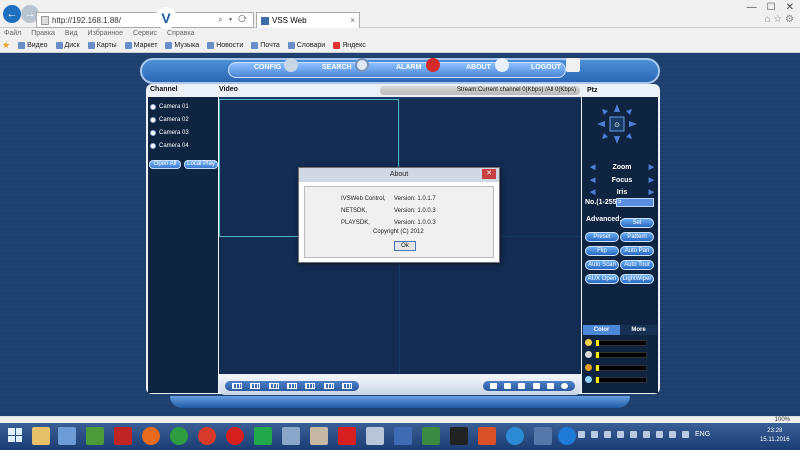 The height and width of the screenshot is (450, 800). Describe the element at coordinates (638, 330) in the screenshot. I see `tab-more: More` at that location.